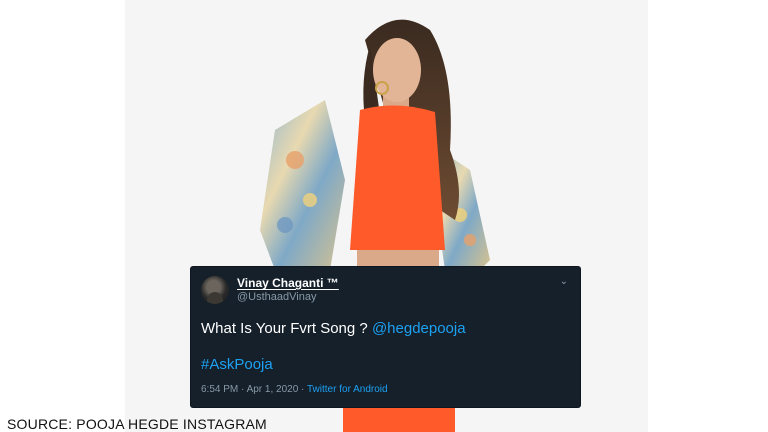  Describe the element at coordinates (288, 283) in the screenshot. I see `tweet-user-name: Vinay Chaganti ™` at that location.